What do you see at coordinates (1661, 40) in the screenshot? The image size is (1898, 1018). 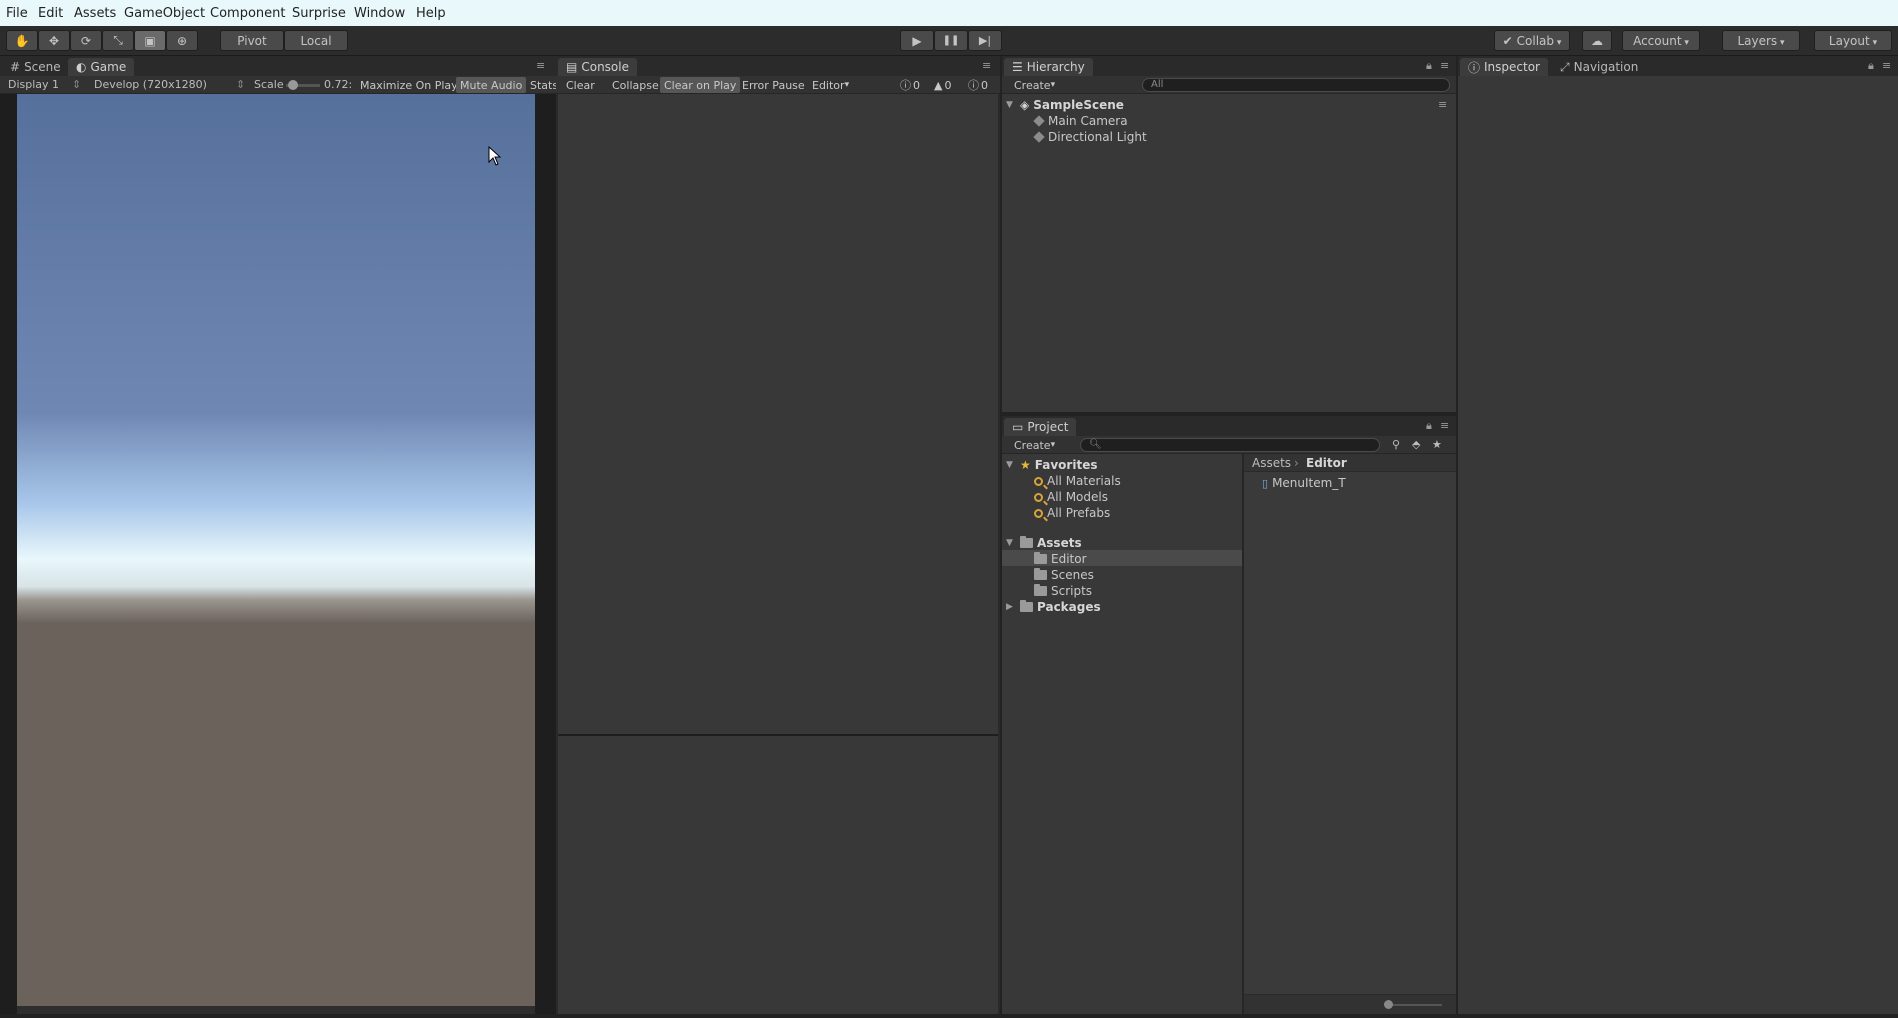 I see `account-dropdown: Account` at bounding box center [1661, 40].